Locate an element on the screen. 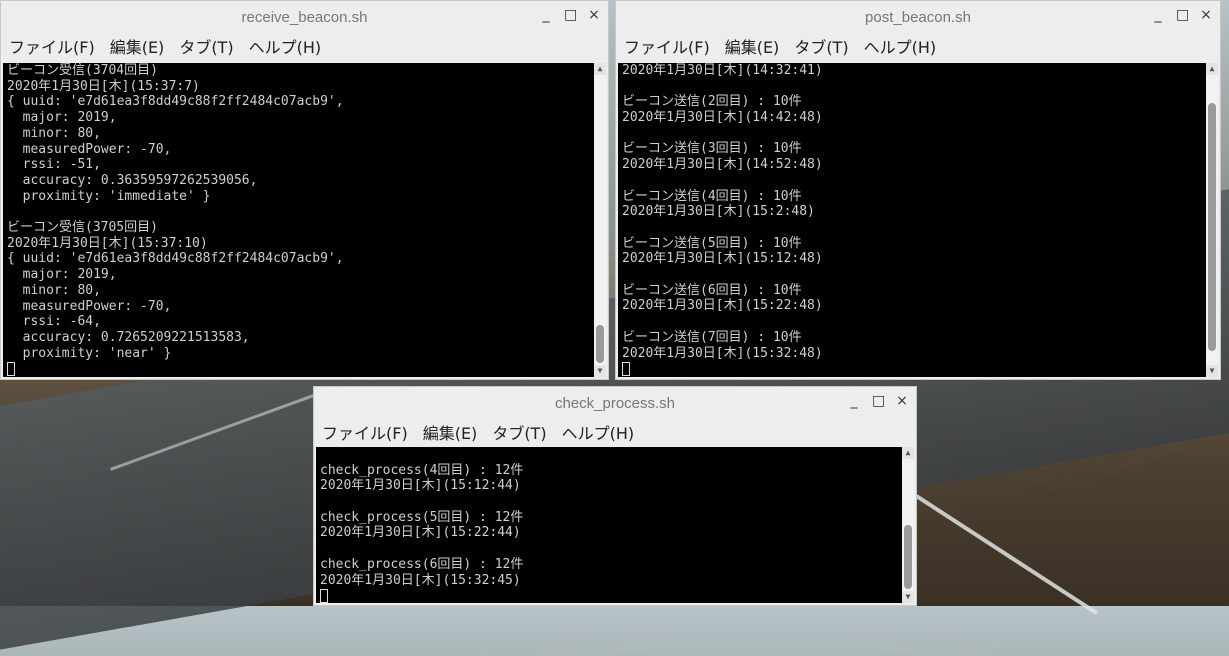 The width and height of the screenshot is (1229, 656). terminal-line: proximity: 'immediate' } is located at coordinates (109, 196).